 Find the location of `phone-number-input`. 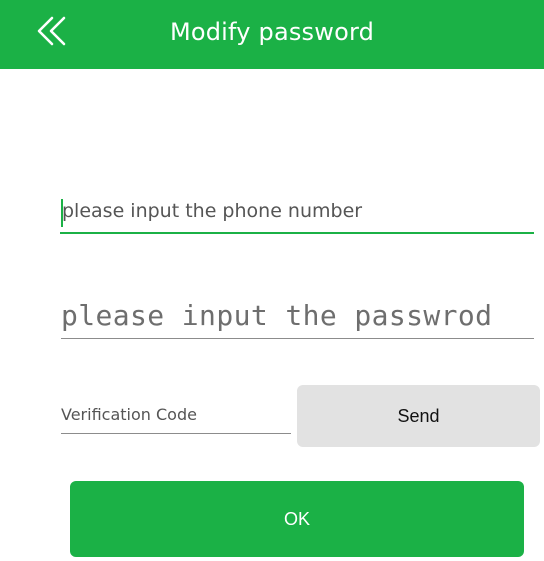

phone-number-input is located at coordinates (297, 213).